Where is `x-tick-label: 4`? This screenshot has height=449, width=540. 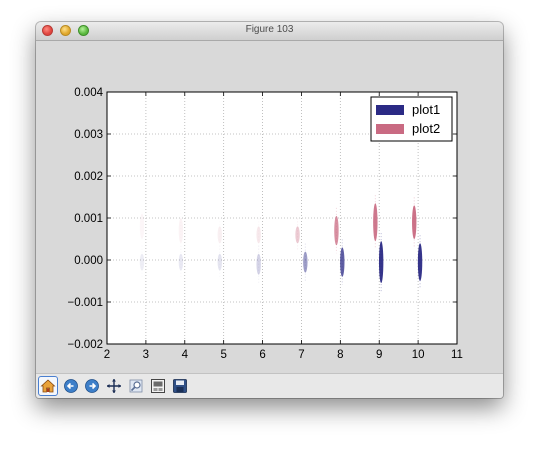
x-tick-label: 4 is located at coordinates (185, 355).